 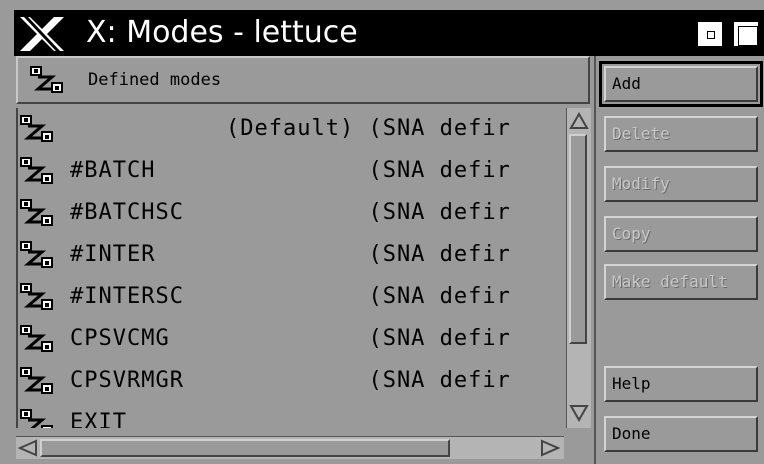 What do you see at coordinates (681, 184) in the screenshot?
I see `modify-button: Modify` at bounding box center [681, 184].